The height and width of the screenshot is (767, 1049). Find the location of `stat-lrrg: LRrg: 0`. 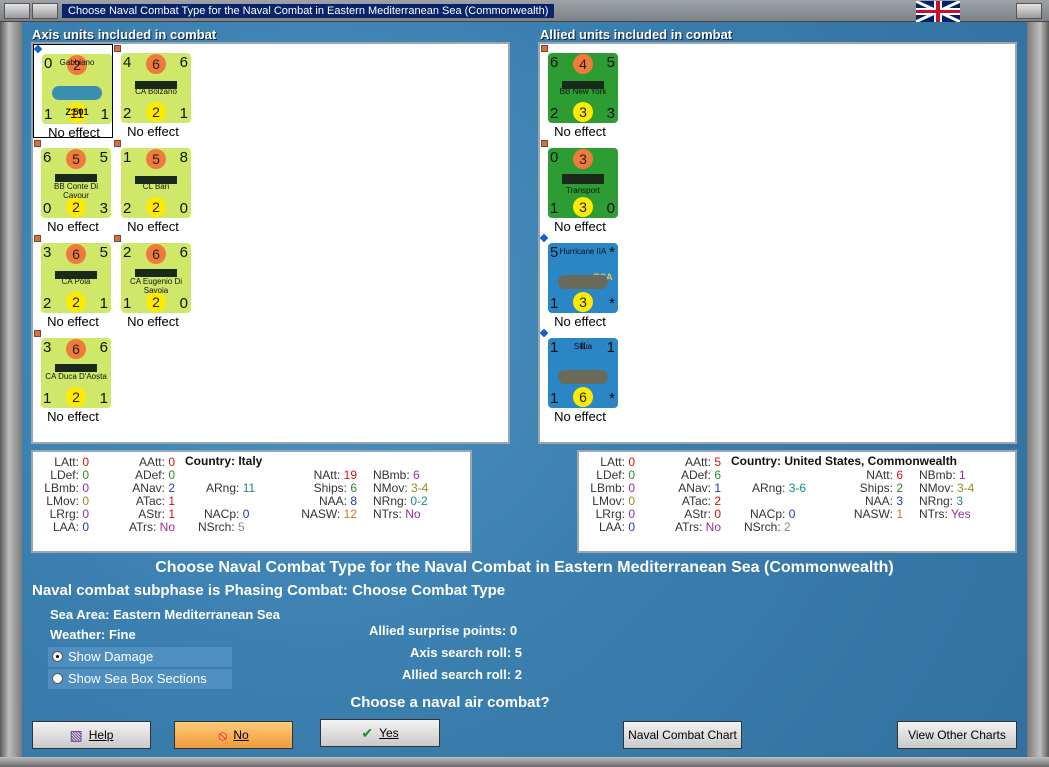

stat-lrrg: LRrg: 0 is located at coordinates (609, 514).